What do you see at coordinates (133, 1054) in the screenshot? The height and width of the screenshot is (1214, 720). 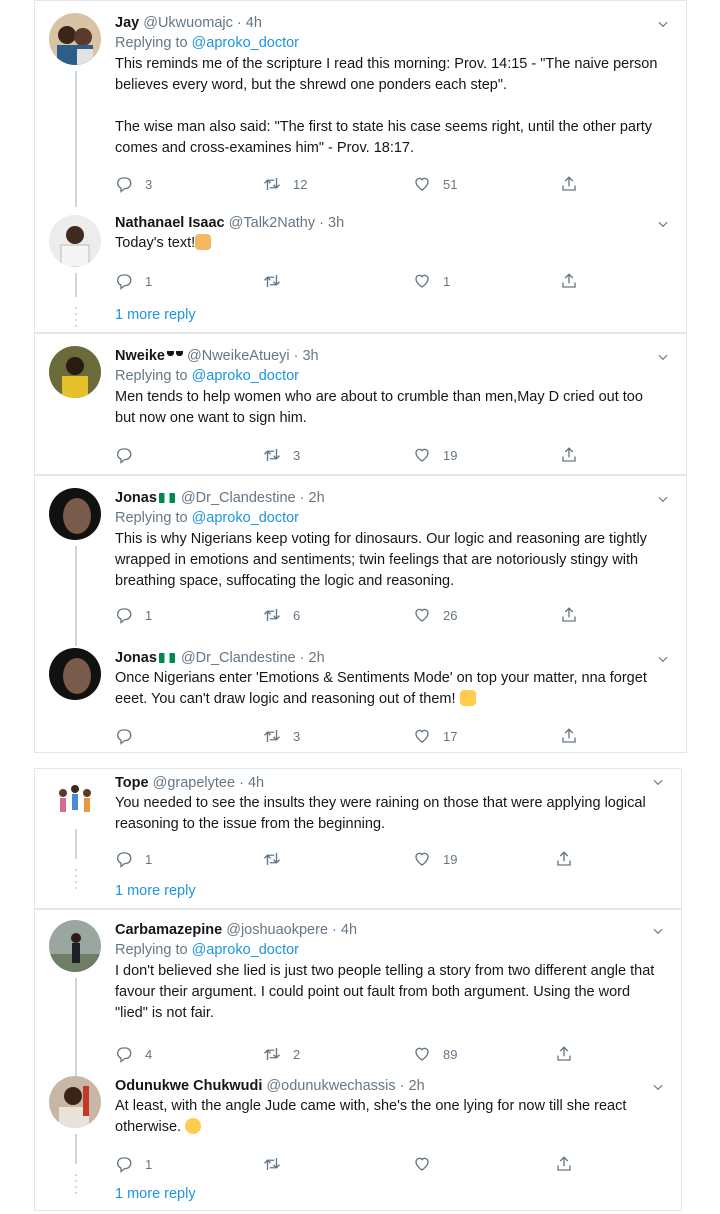 I see `reply-button: 4` at bounding box center [133, 1054].